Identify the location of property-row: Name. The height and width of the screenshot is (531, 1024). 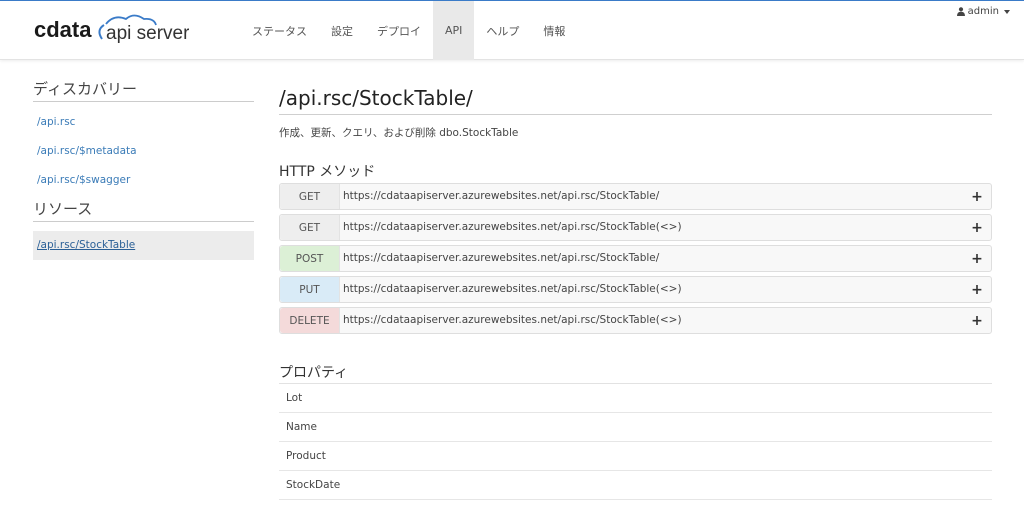
(635, 427).